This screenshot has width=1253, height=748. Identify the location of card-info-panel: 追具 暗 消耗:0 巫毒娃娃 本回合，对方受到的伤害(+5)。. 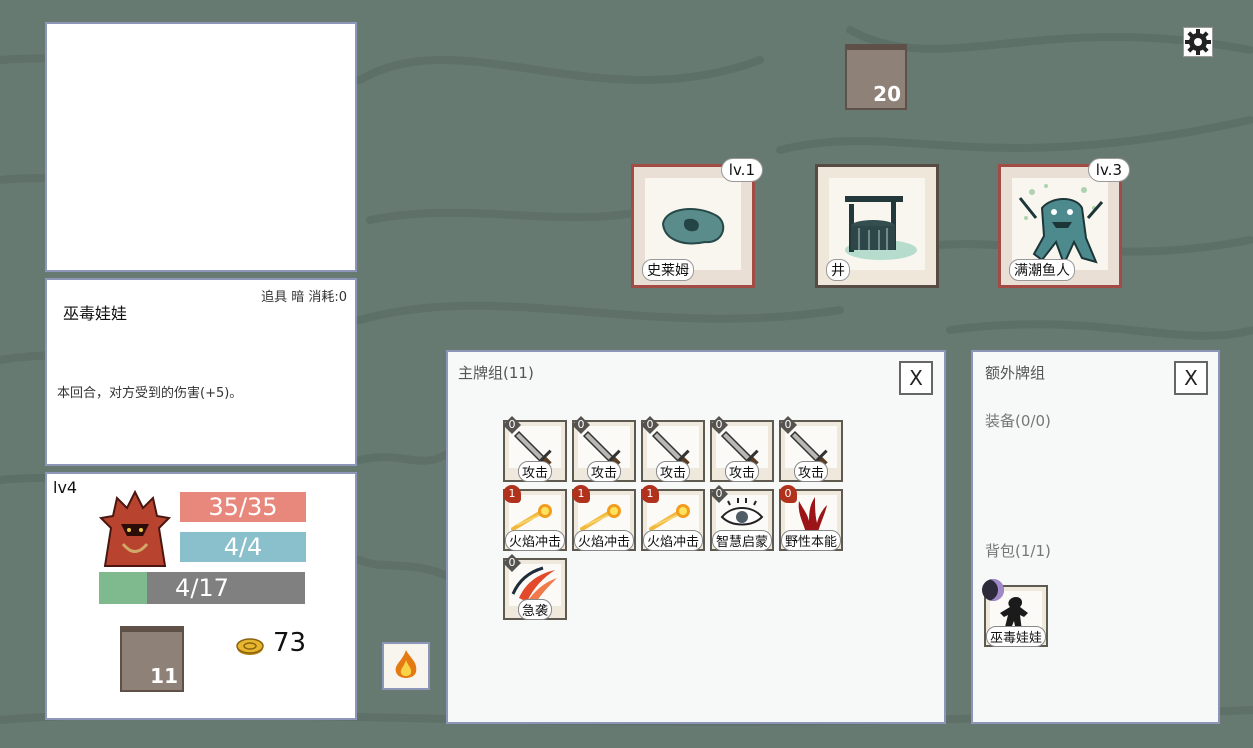
(201, 372).